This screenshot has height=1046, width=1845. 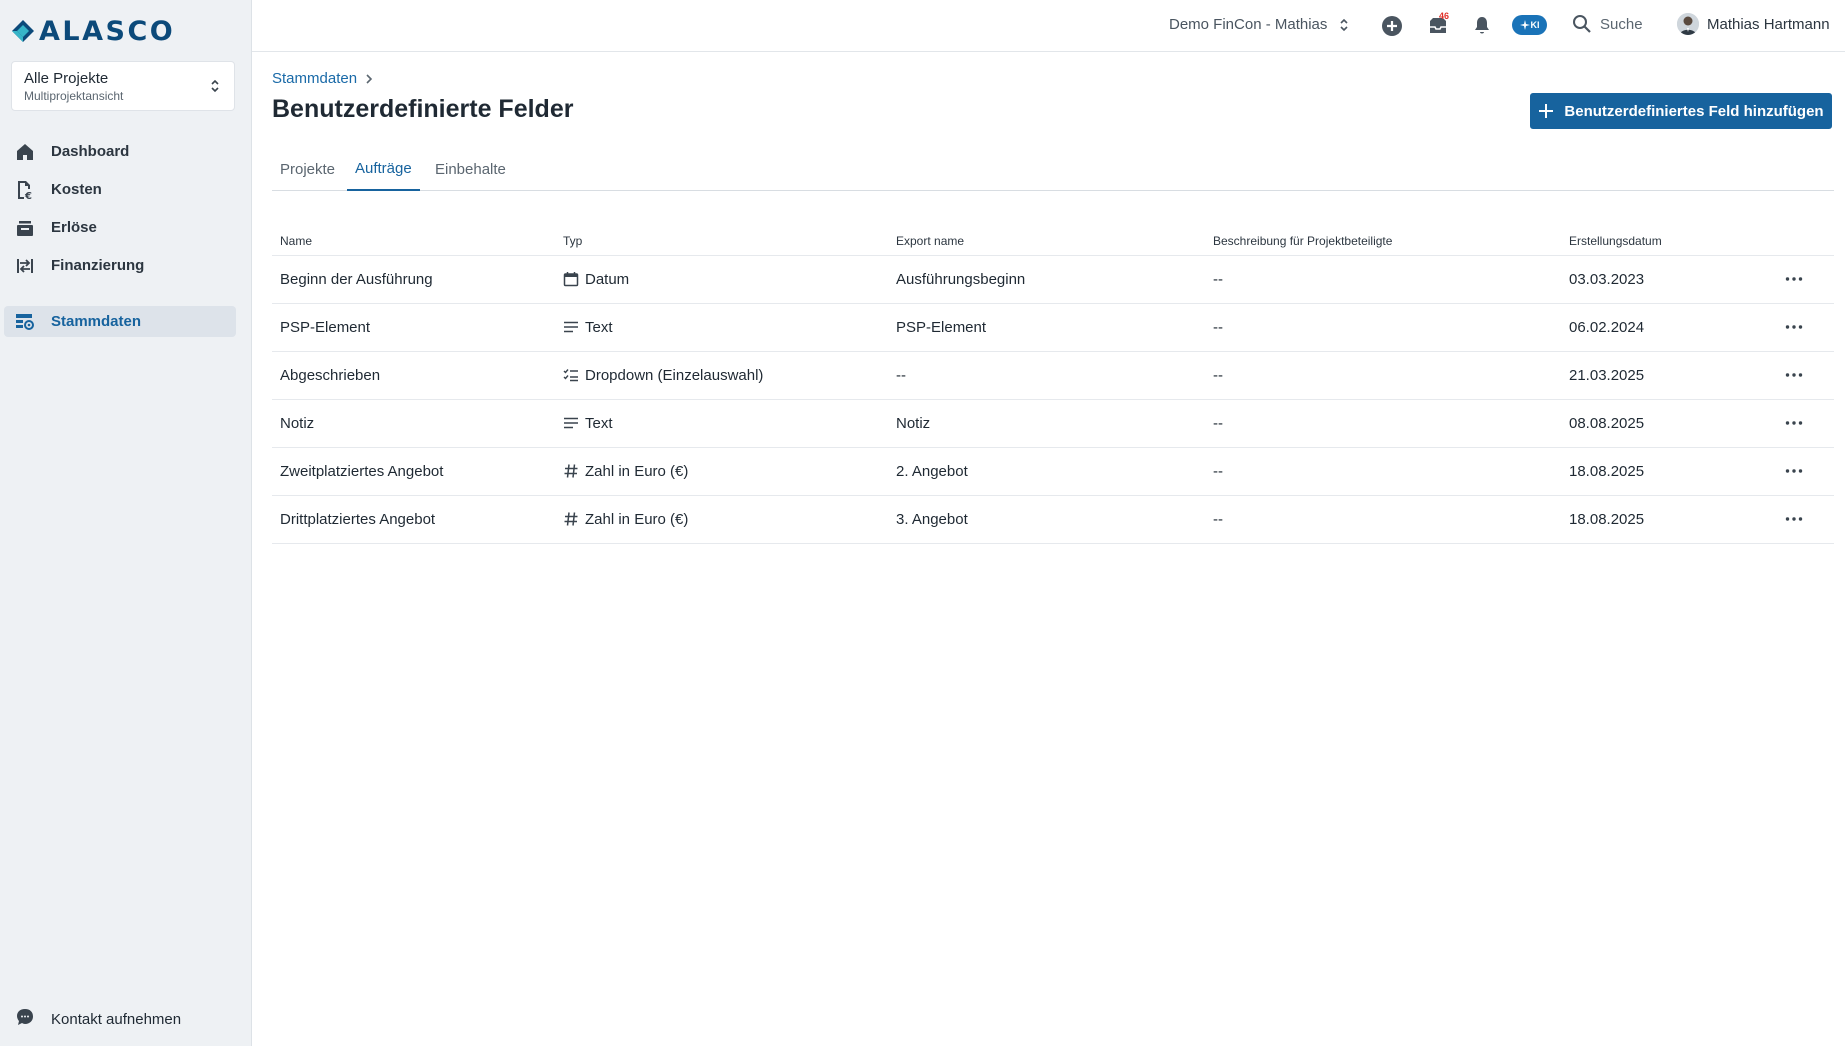 What do you see at coordinates (120, 227) in the screenshot?
I see `nav-item-erloese: Erlöse` at bounding box center [120, 227].